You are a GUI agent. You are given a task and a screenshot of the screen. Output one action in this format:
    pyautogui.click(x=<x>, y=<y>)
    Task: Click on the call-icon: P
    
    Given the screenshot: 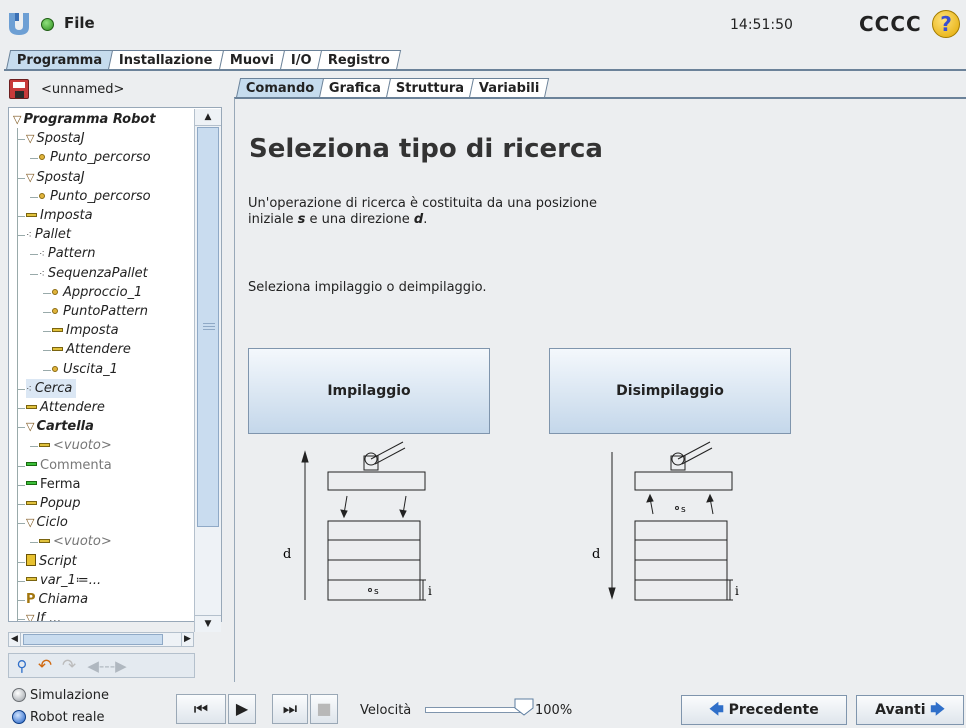 What is the action you would take?
    pyautogui.click(x=31, y=599)
    